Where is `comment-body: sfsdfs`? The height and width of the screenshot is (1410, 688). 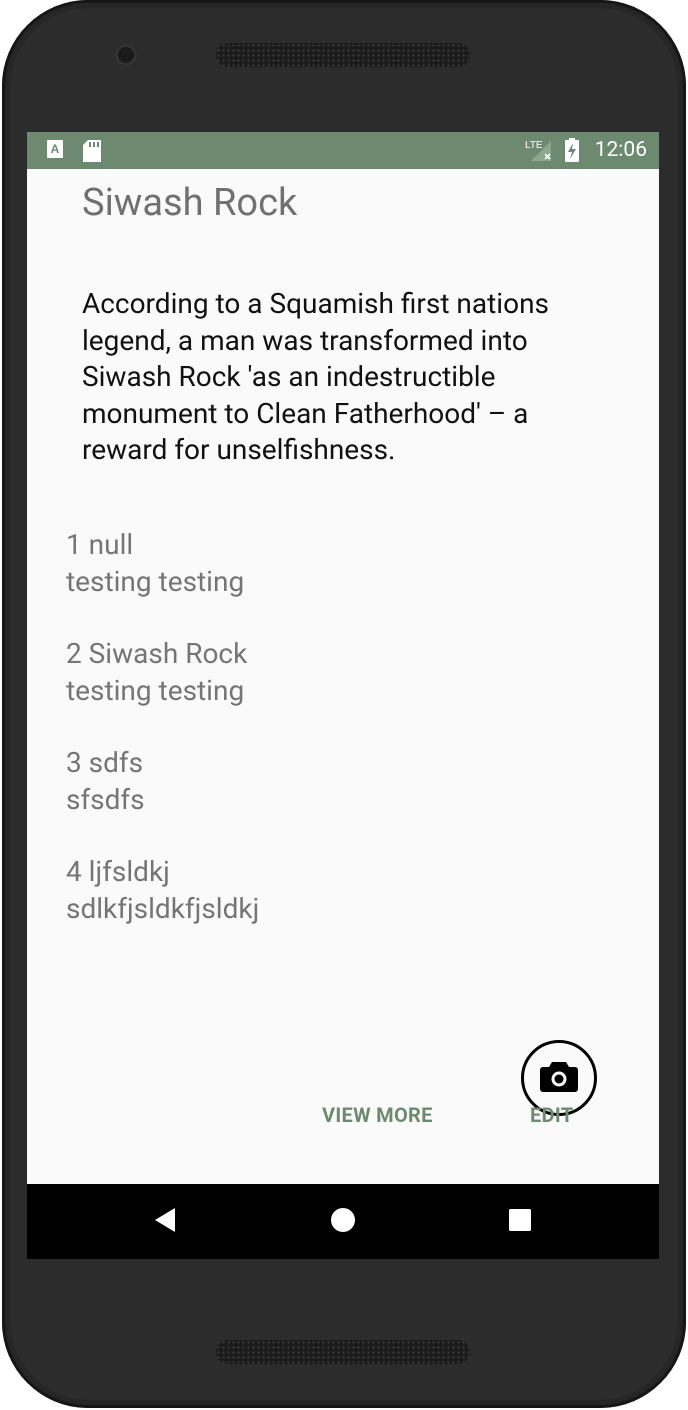
comment-body: sfsdfs is located at coordinates (105, 799).